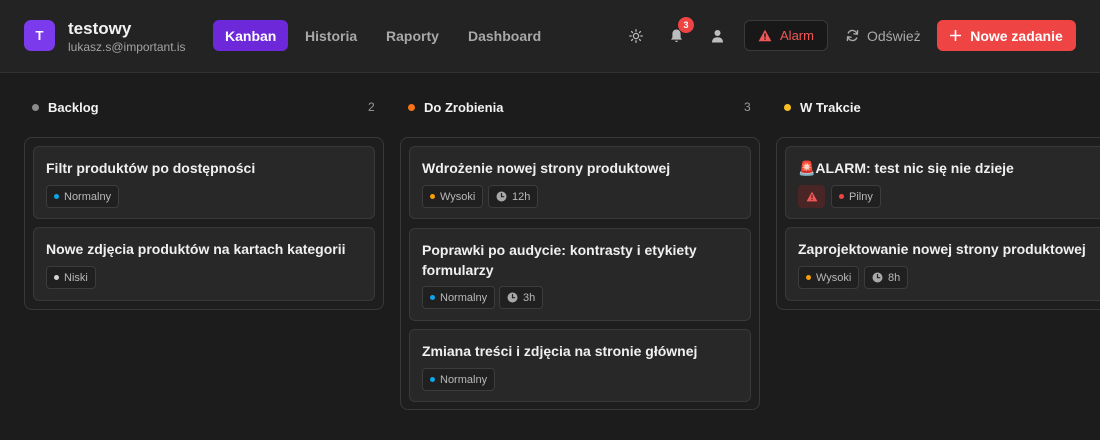  What do you see at coordinates (204, 182) in the screenshot?
I see `task-card: Filtr produktów po dostępności Normalny` at bounding box center [204, 182].